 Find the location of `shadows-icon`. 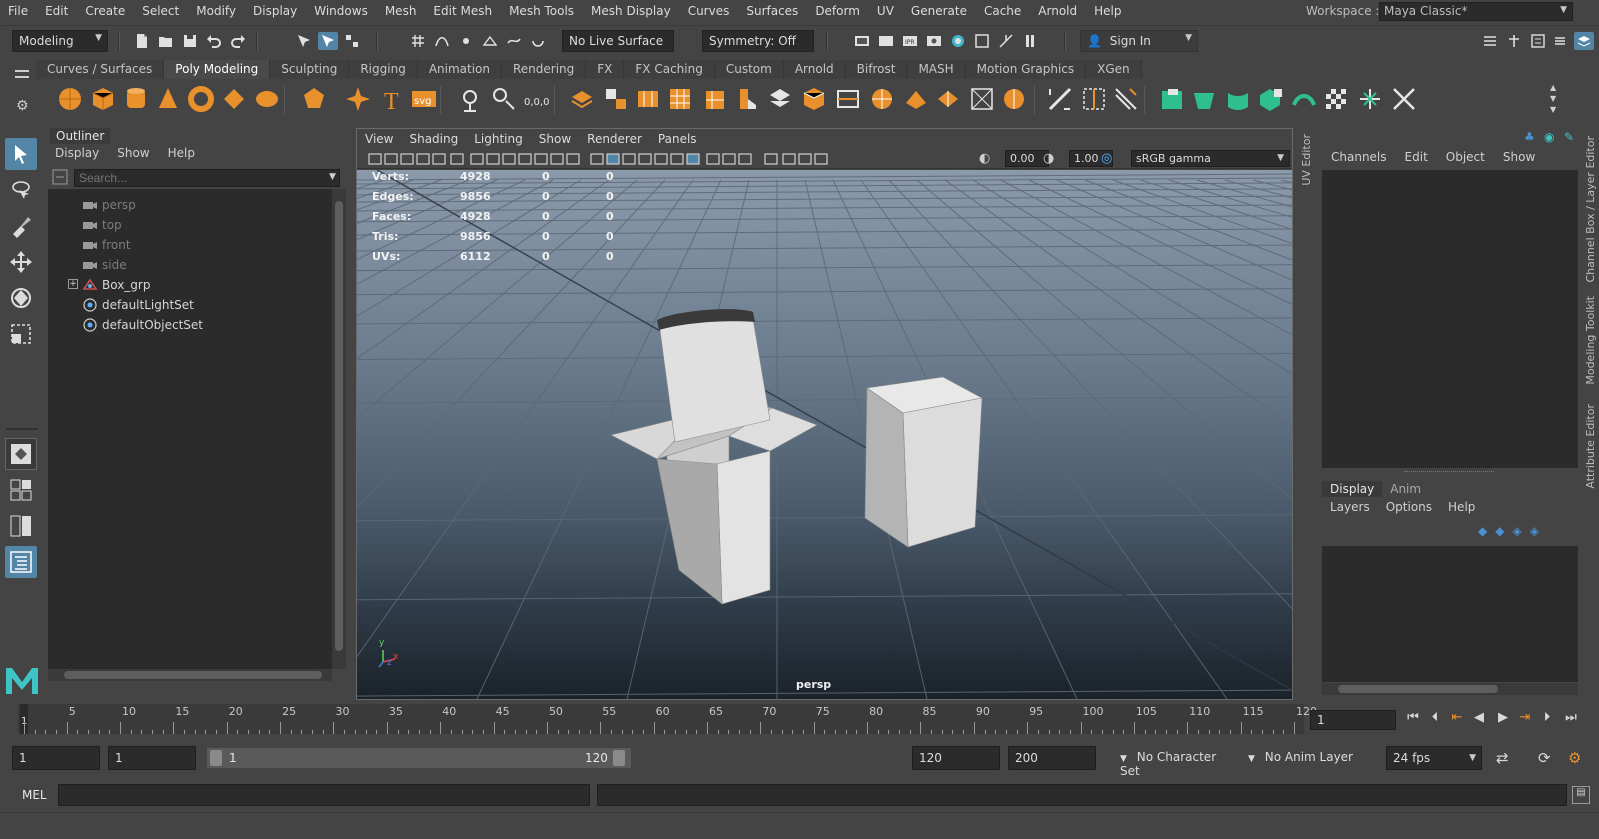

shadows-icon is located at coordinates (677, 159).